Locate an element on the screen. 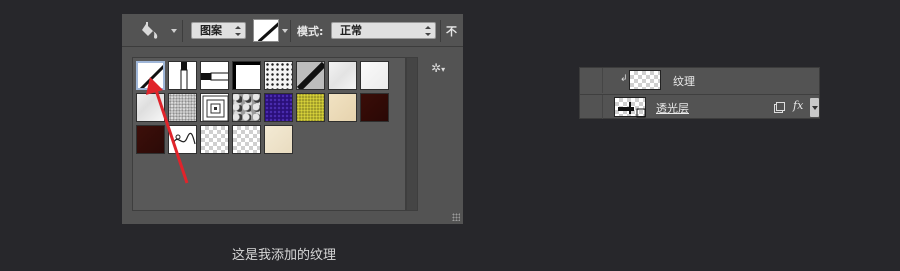  layer-content-icon is located at coordinates (632, 110).